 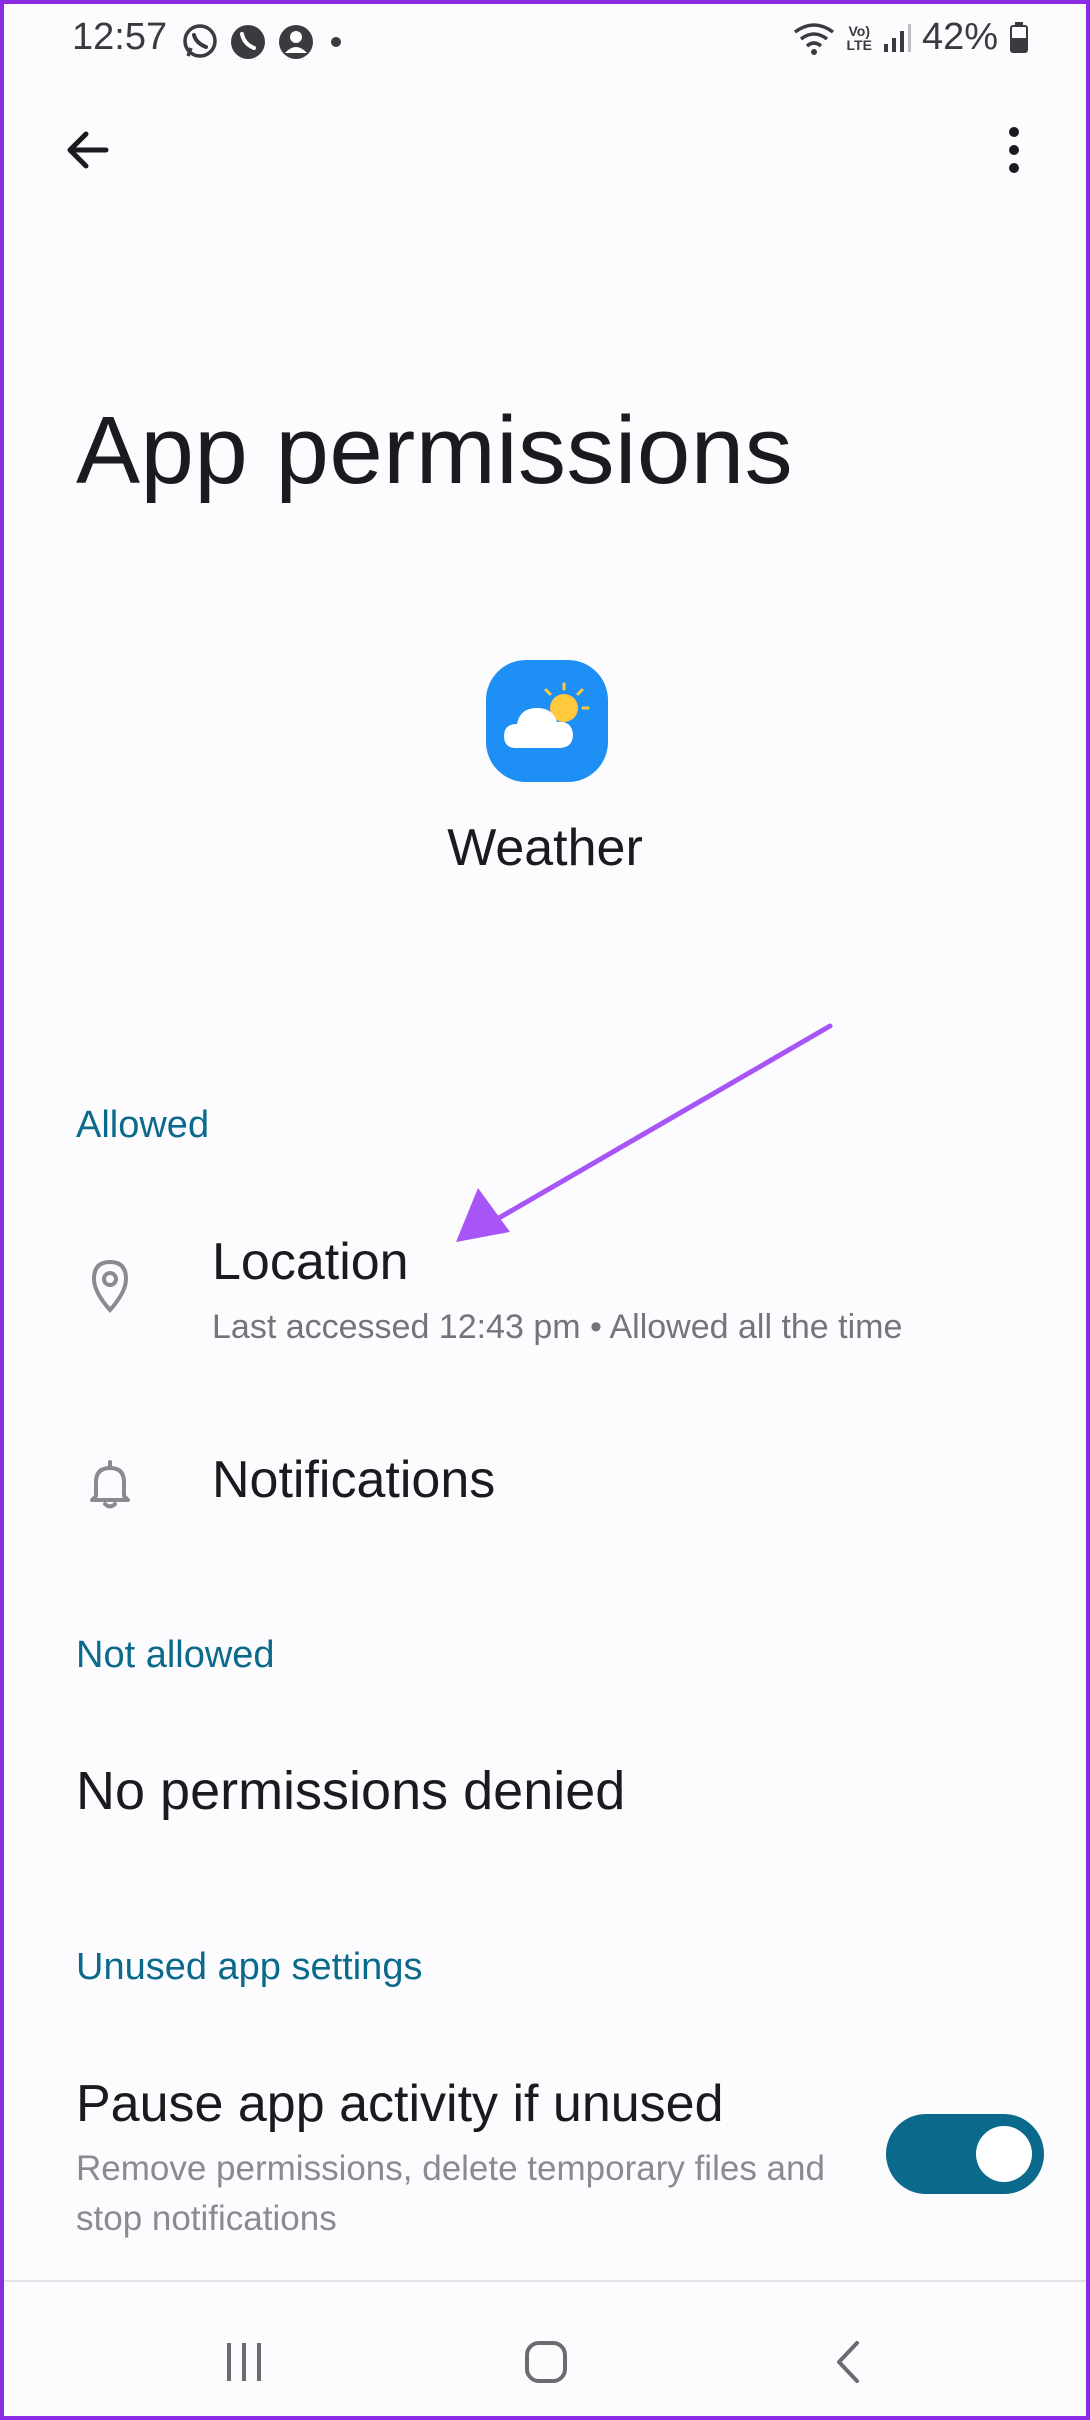 What do you see at coordinates (545, 40) in the screenshot?
I see `status-bar: 12:57 Vo) LTE 42%` at bounding box center [545, 40].